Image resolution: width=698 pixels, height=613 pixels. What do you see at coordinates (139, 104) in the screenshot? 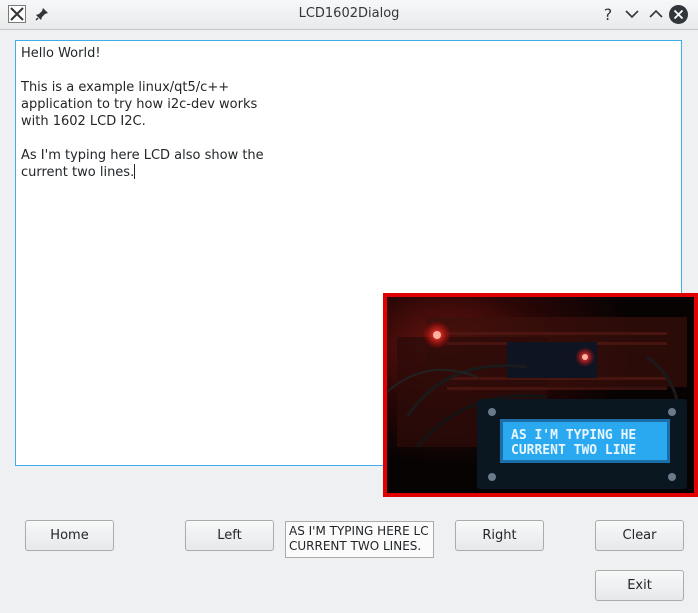
I see `editor-line: application to try how i2c-dev works` at bounding box center [139, 104].